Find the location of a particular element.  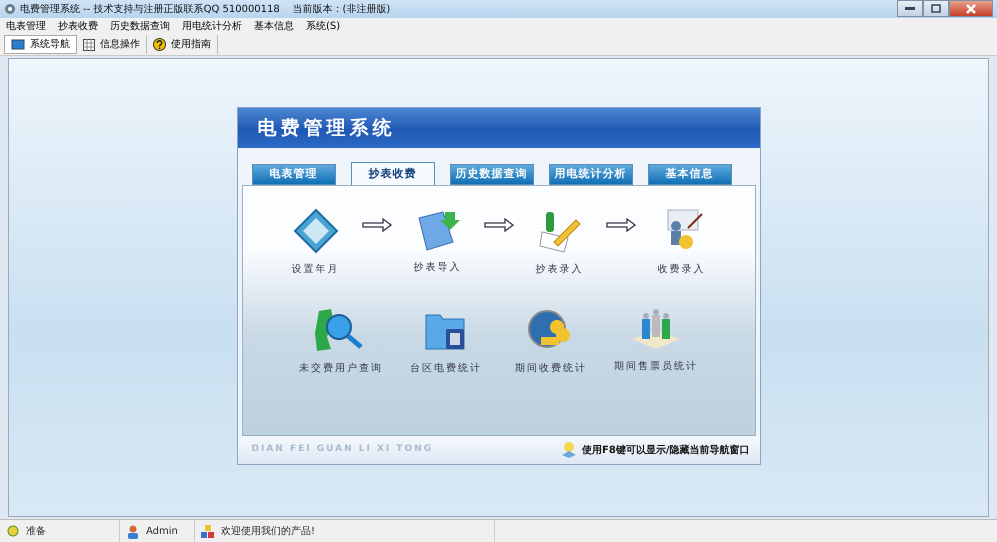

maximize-button is located at coordinates (936, 8).